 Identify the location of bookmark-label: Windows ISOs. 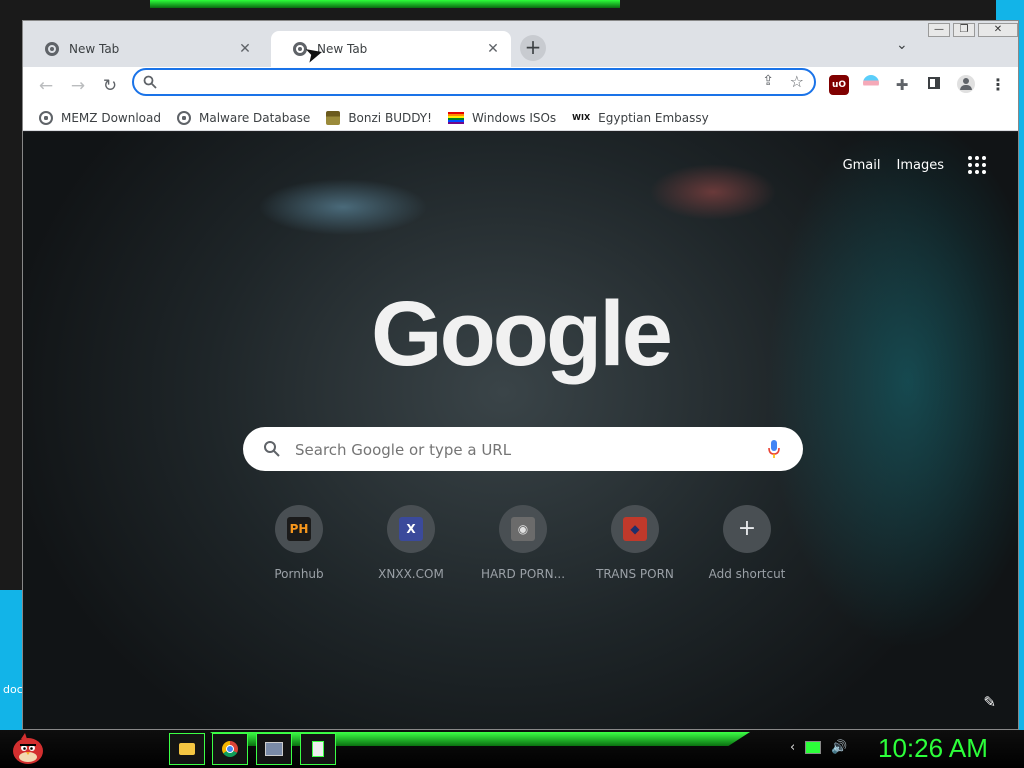
(514, 117).